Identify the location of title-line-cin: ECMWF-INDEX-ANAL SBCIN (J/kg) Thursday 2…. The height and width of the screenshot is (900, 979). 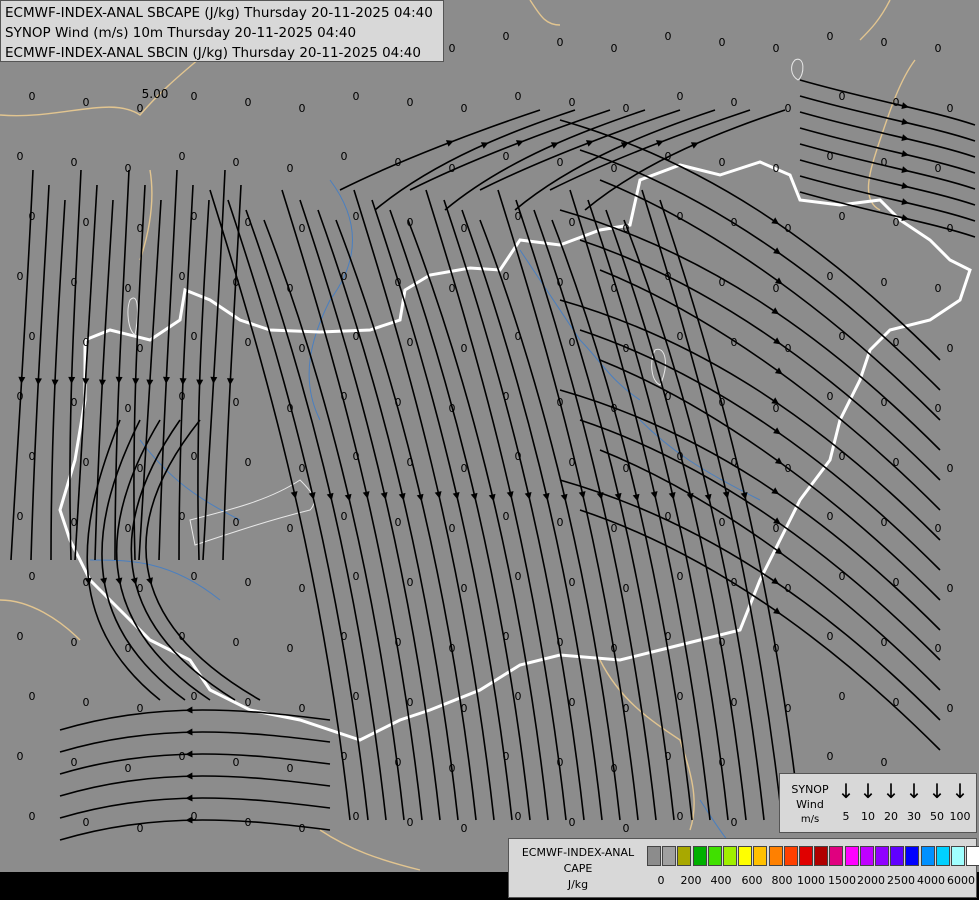
(213, 53).